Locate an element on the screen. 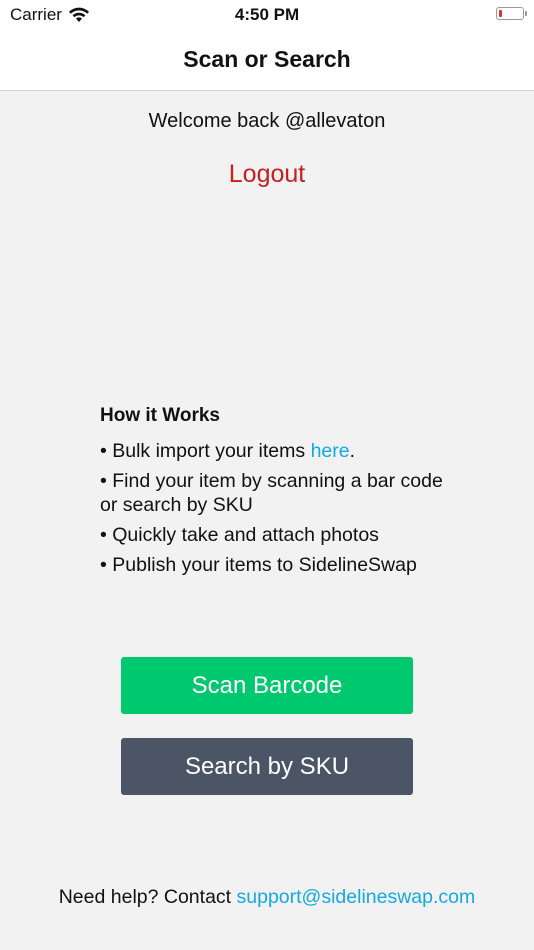 Image resolution: width=534 pixels, height=950 pixels. how-item-photos: • Quickly take and attach photos is located at coordinates (275, 535).